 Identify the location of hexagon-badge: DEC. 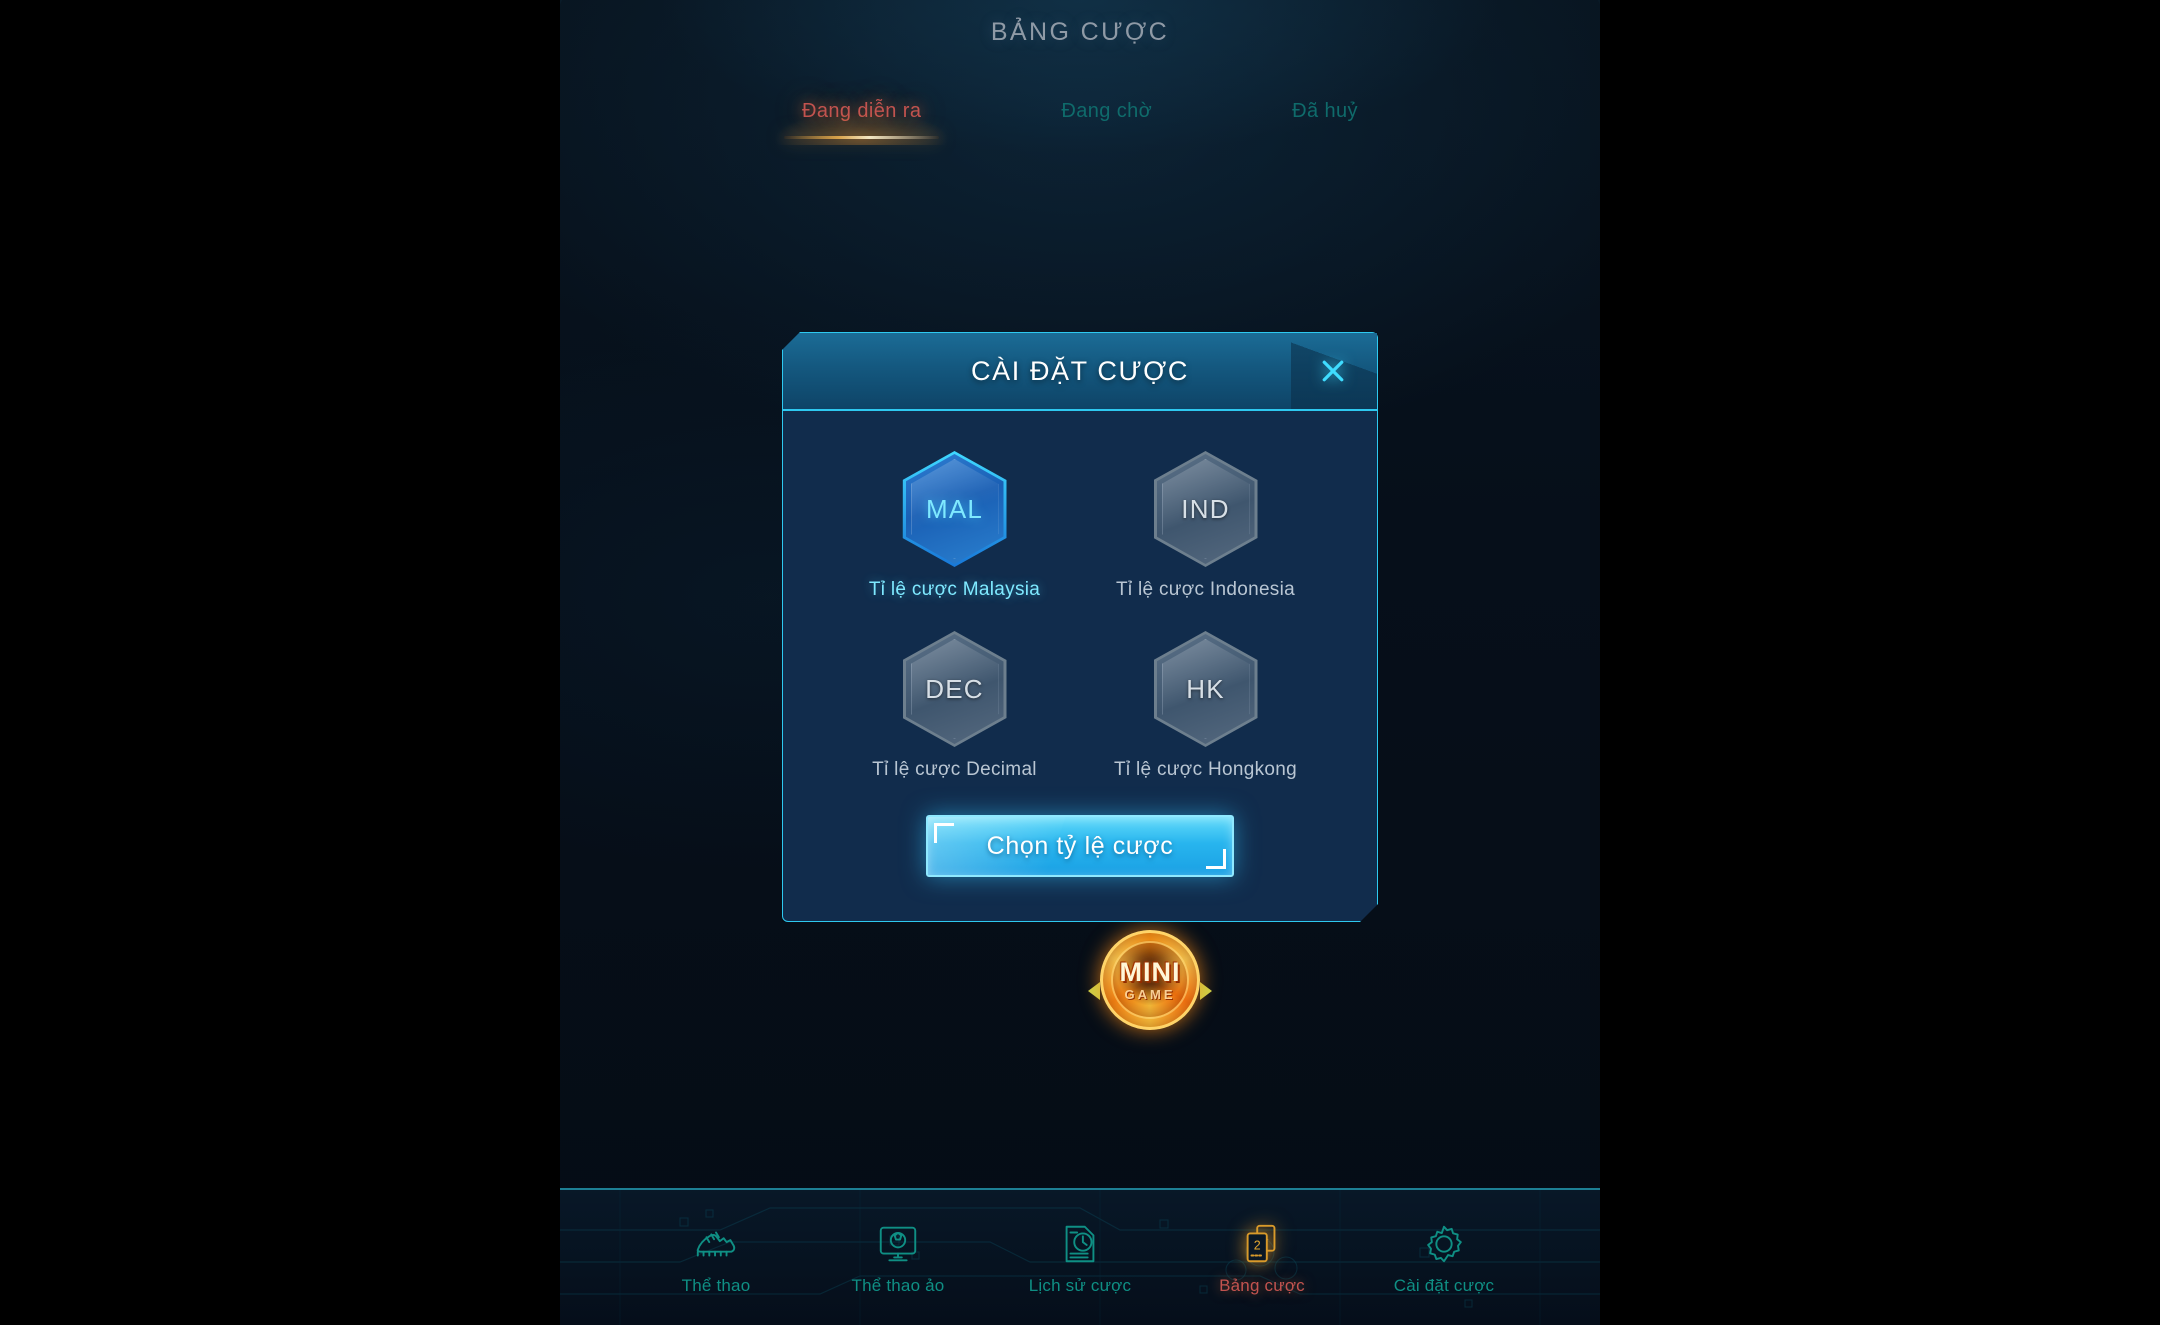
(955, 689).